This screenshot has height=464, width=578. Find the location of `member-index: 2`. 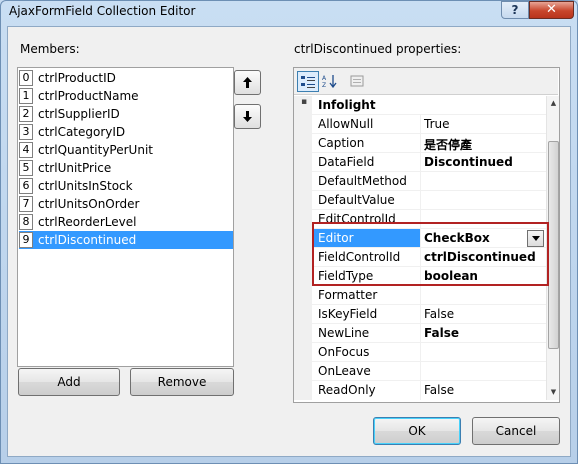

member-index: 2 is located at coordinates (26, 114).